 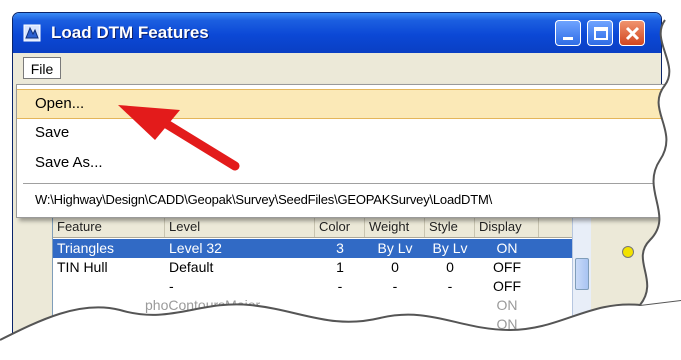 I want to click on close-icon, so click(x=632, y=33).